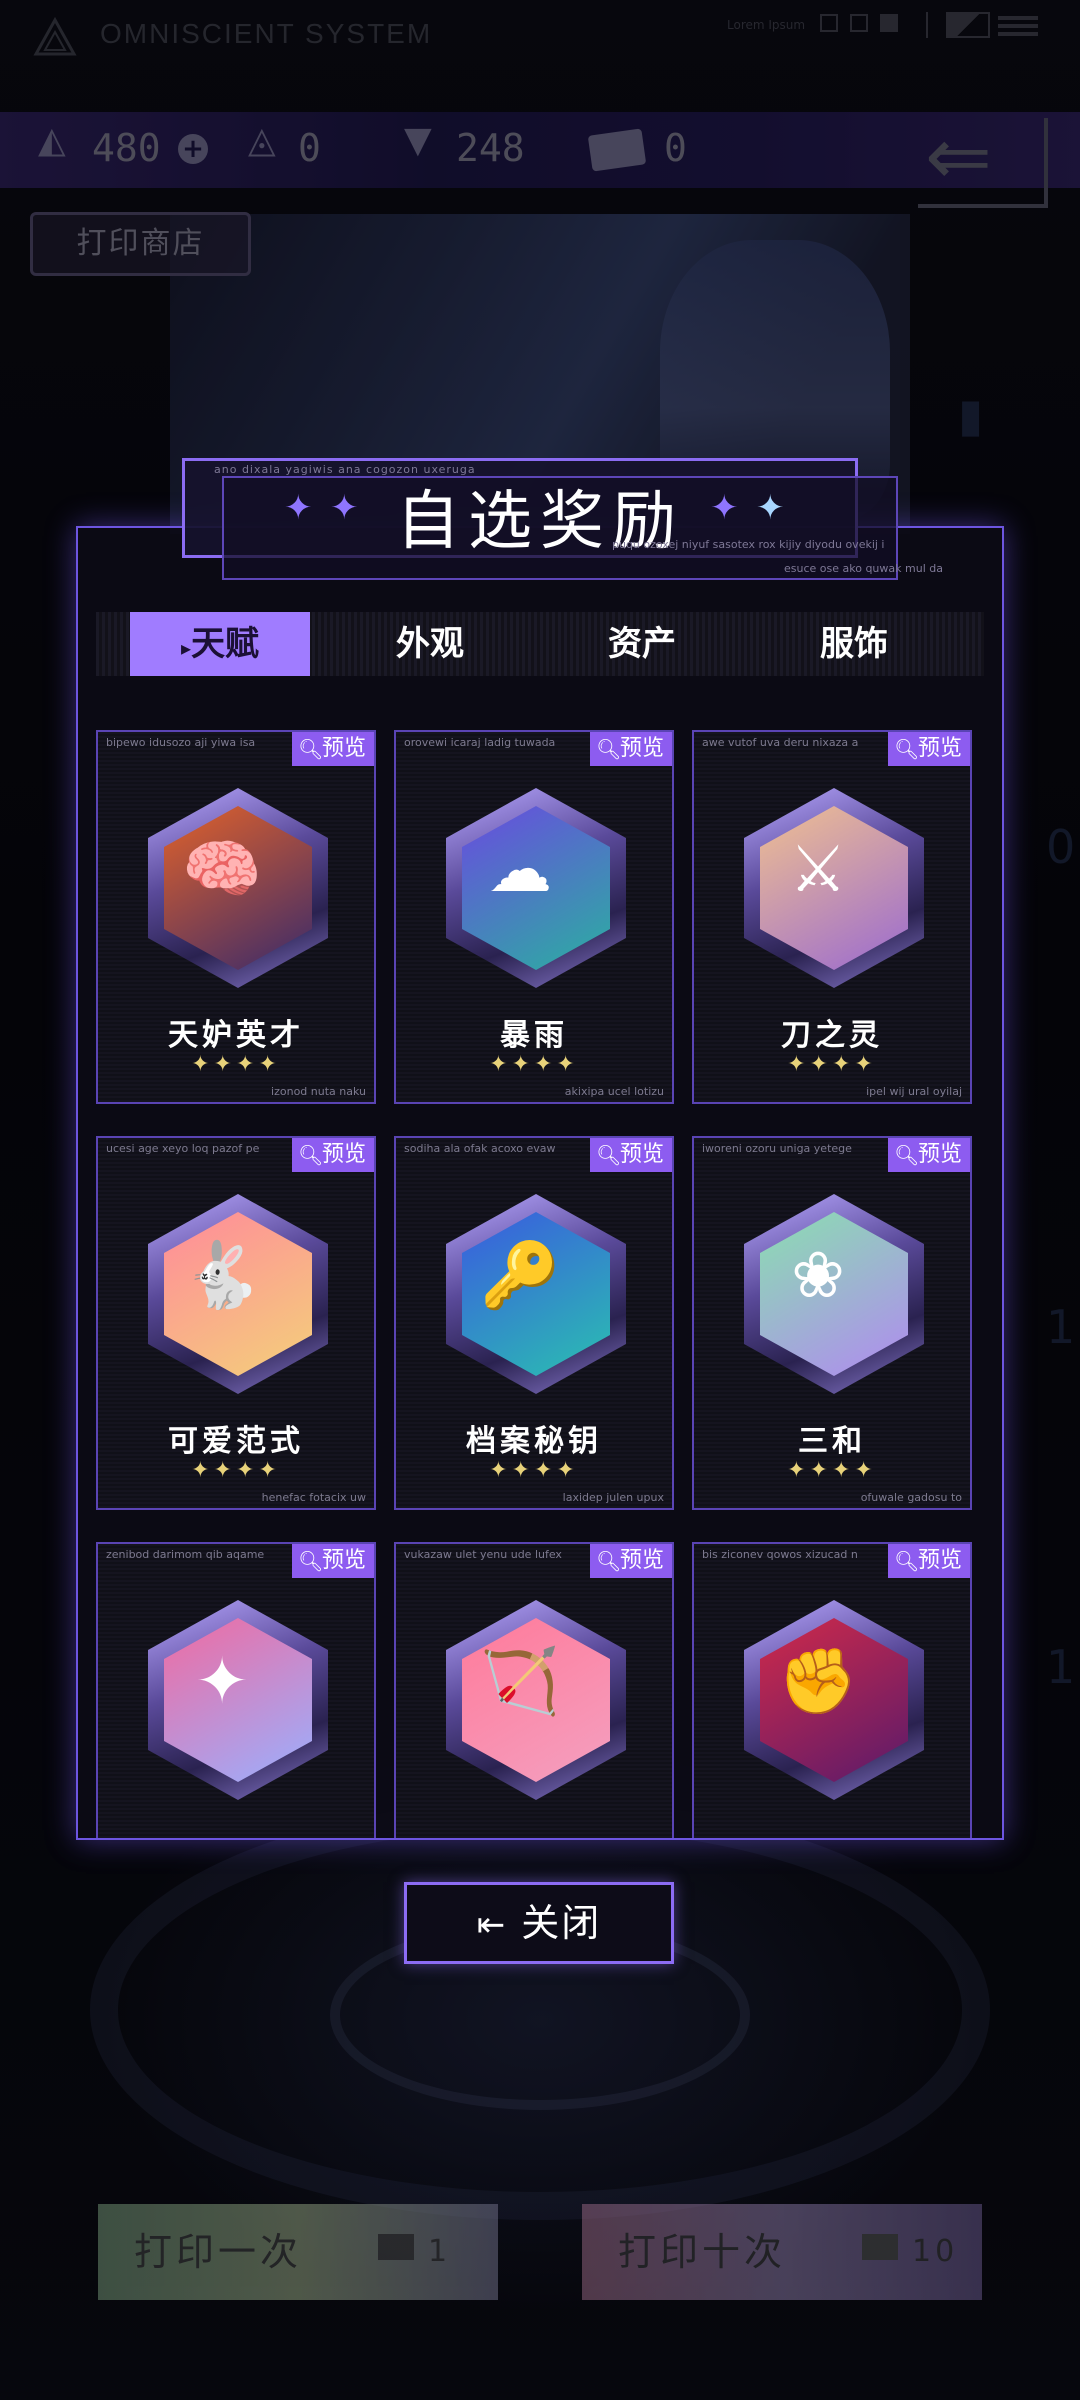  I want to click on reward-card: bis ziconev qowos xizucad n 🔍︎ 预览 ✊, so click(832, 1690).